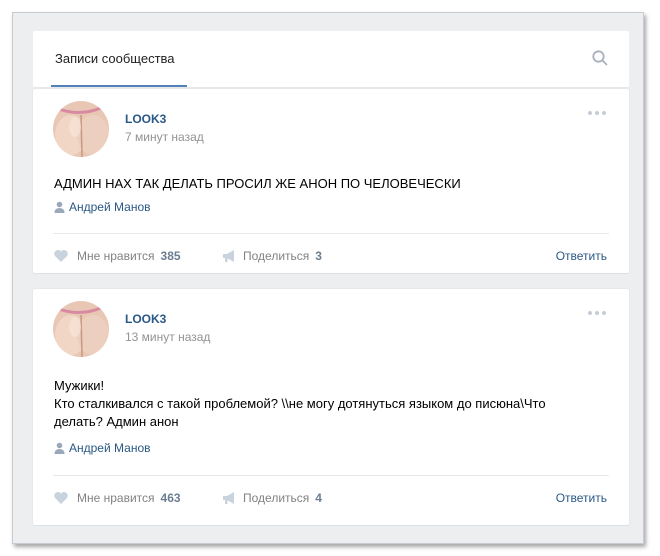 The height and width of the screenshot is (556, 660). I want to click on share-count: 4, so click(318, 498).